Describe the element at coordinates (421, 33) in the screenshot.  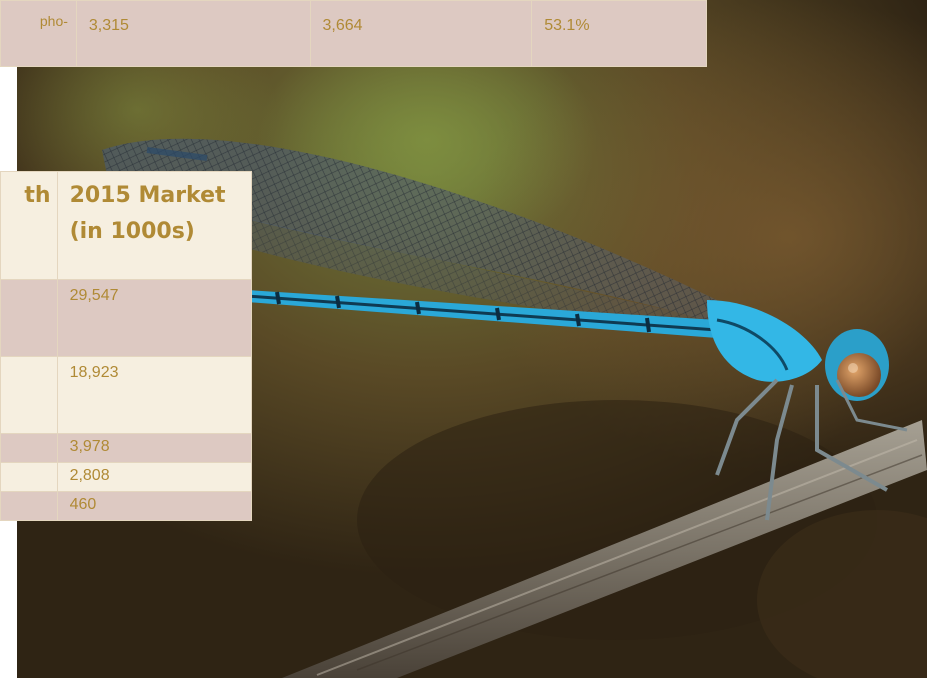
I see `table-cell: 3,664` at that location.